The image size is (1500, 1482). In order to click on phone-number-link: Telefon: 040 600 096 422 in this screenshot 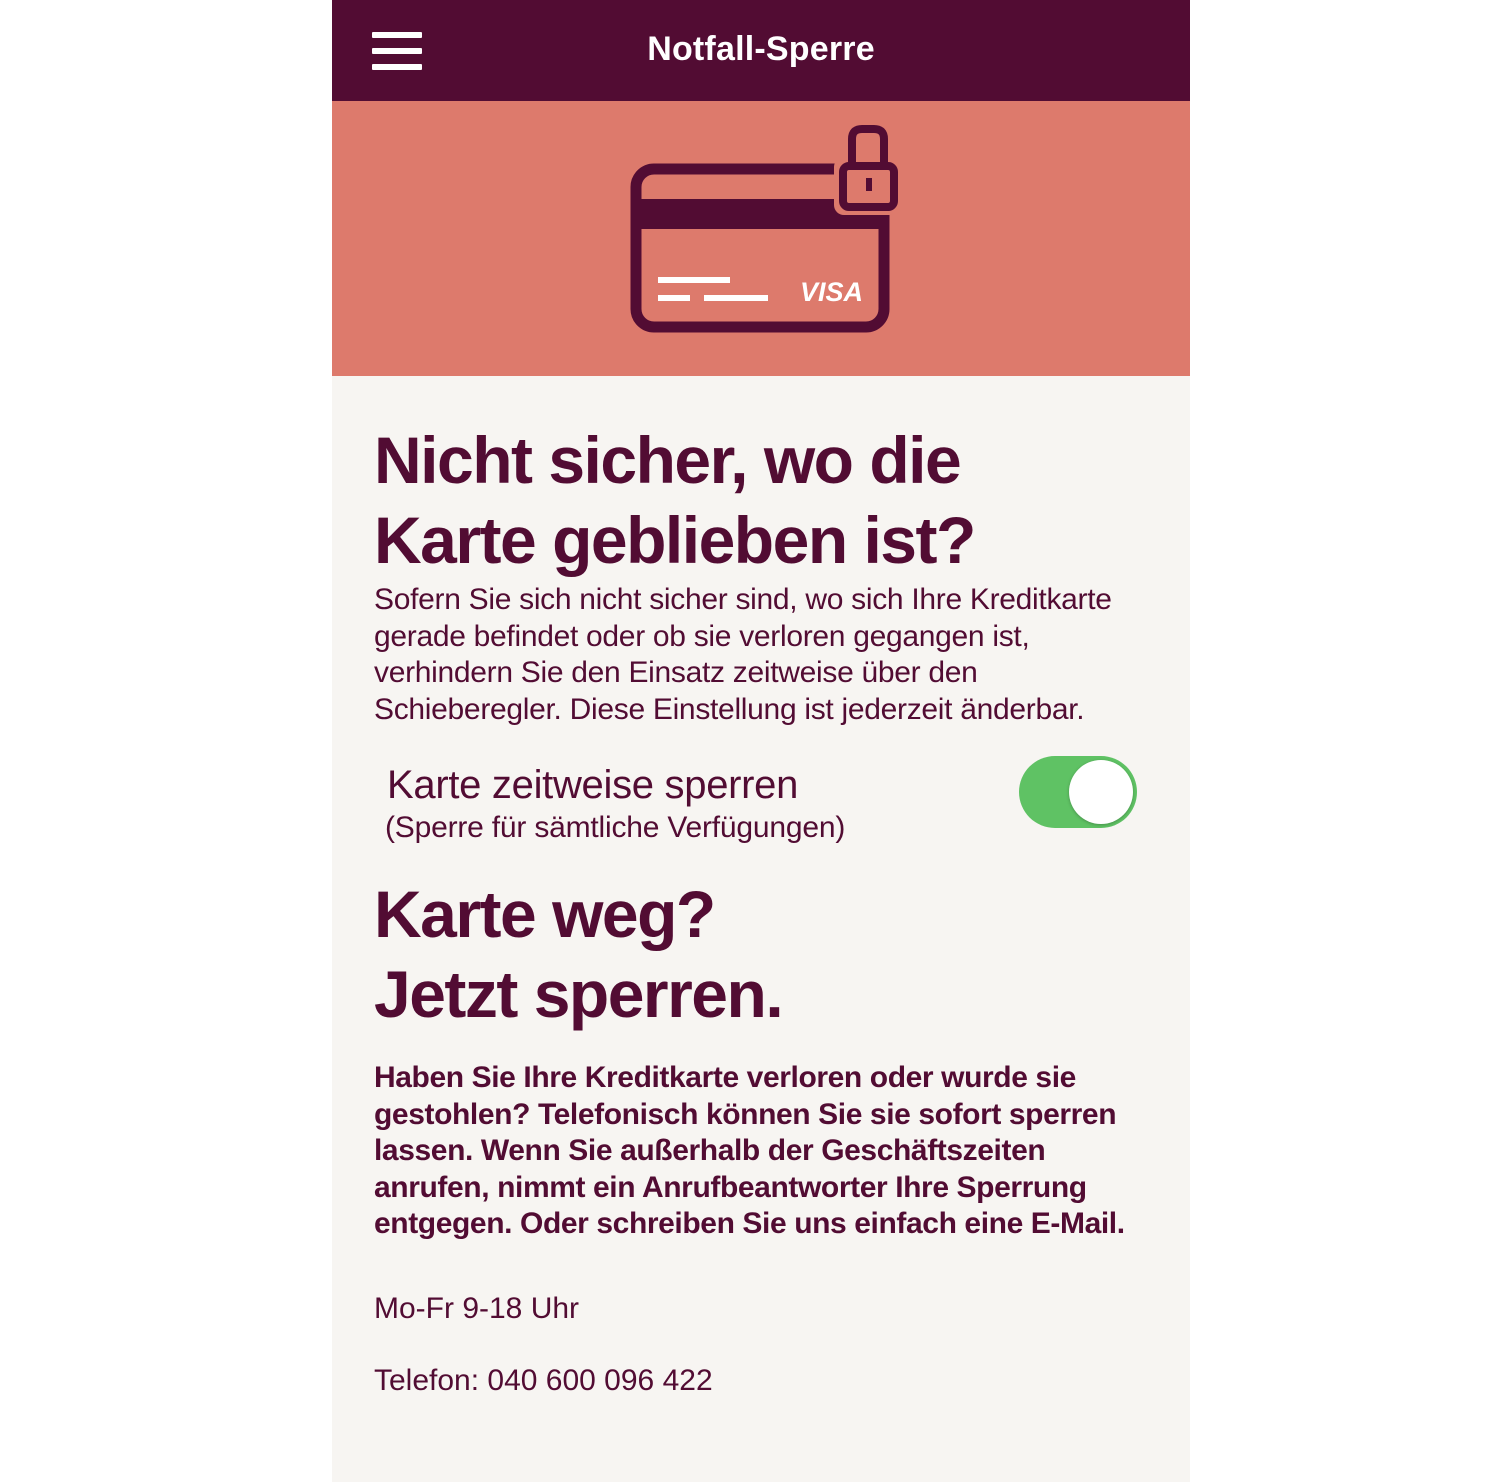, I will do `click(764, 1381)`.